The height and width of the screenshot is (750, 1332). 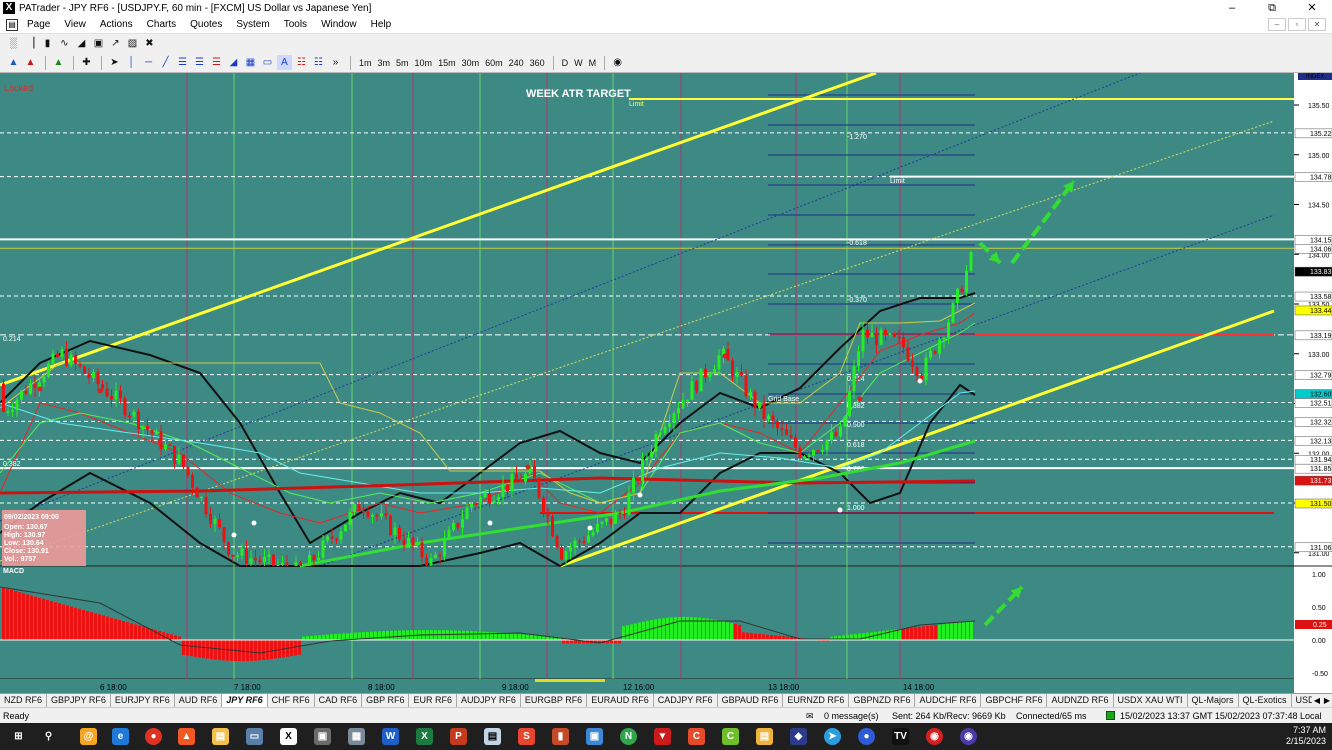 What do you see at coordinates (199, 62) in the screenshot?
I see `fibonacci-icon: ☰` at bounding box center [199, 62].